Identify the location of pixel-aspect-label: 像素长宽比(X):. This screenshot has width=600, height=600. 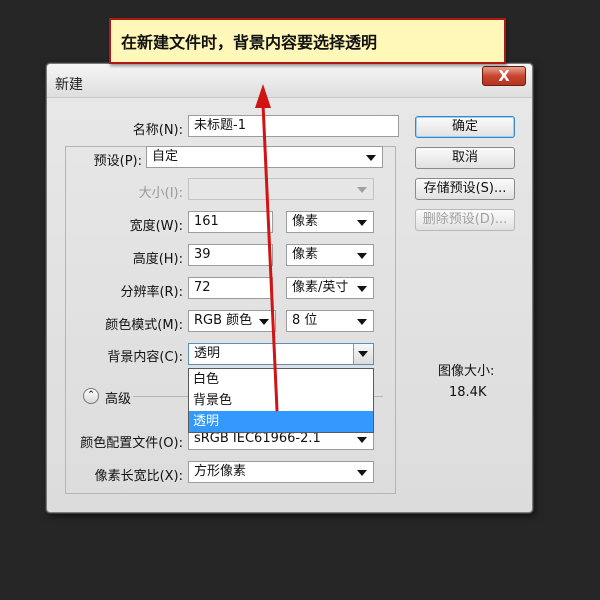
(138, 476).